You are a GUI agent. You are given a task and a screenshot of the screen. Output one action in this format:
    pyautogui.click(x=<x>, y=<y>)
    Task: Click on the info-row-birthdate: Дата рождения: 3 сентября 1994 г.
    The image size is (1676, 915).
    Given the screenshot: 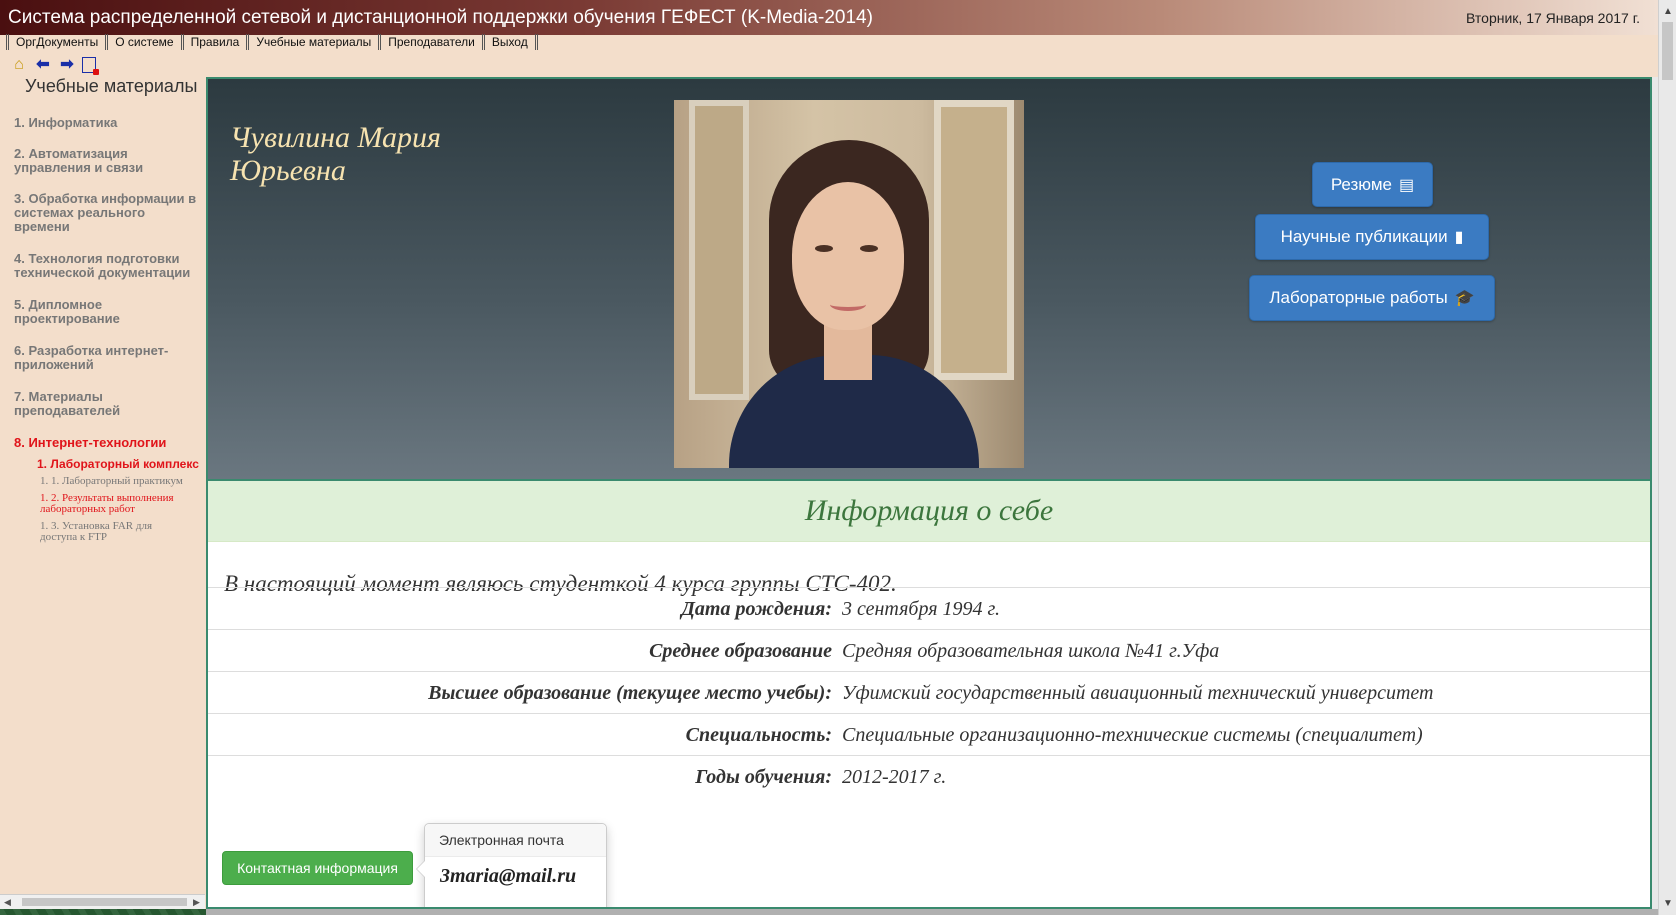 What is the action you would take?
    pyautogui.click(x=929, y=609)
    